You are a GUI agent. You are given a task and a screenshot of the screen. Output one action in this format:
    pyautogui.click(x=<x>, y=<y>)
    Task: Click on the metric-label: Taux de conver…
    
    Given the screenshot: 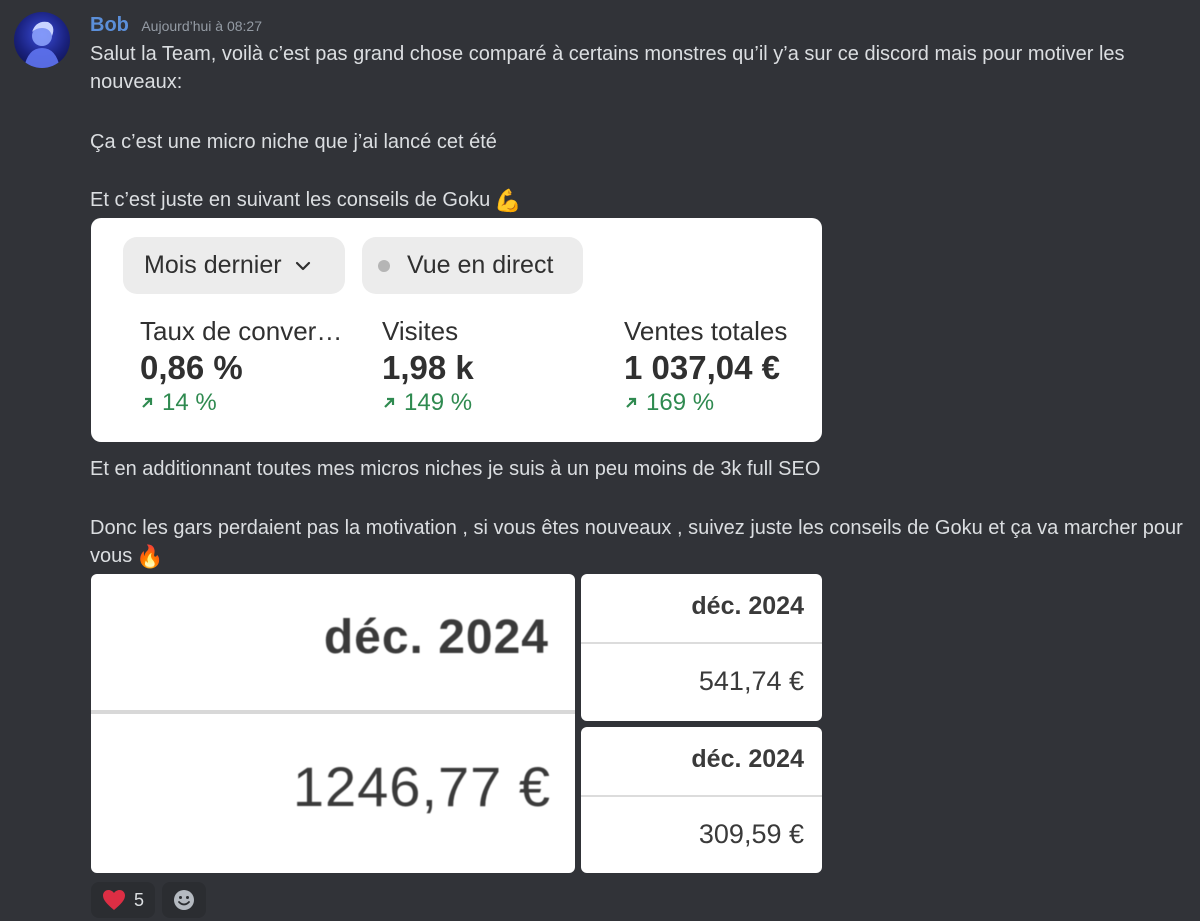 What is the action you would take?
    pyautogui.click(x=241, y=331)
    